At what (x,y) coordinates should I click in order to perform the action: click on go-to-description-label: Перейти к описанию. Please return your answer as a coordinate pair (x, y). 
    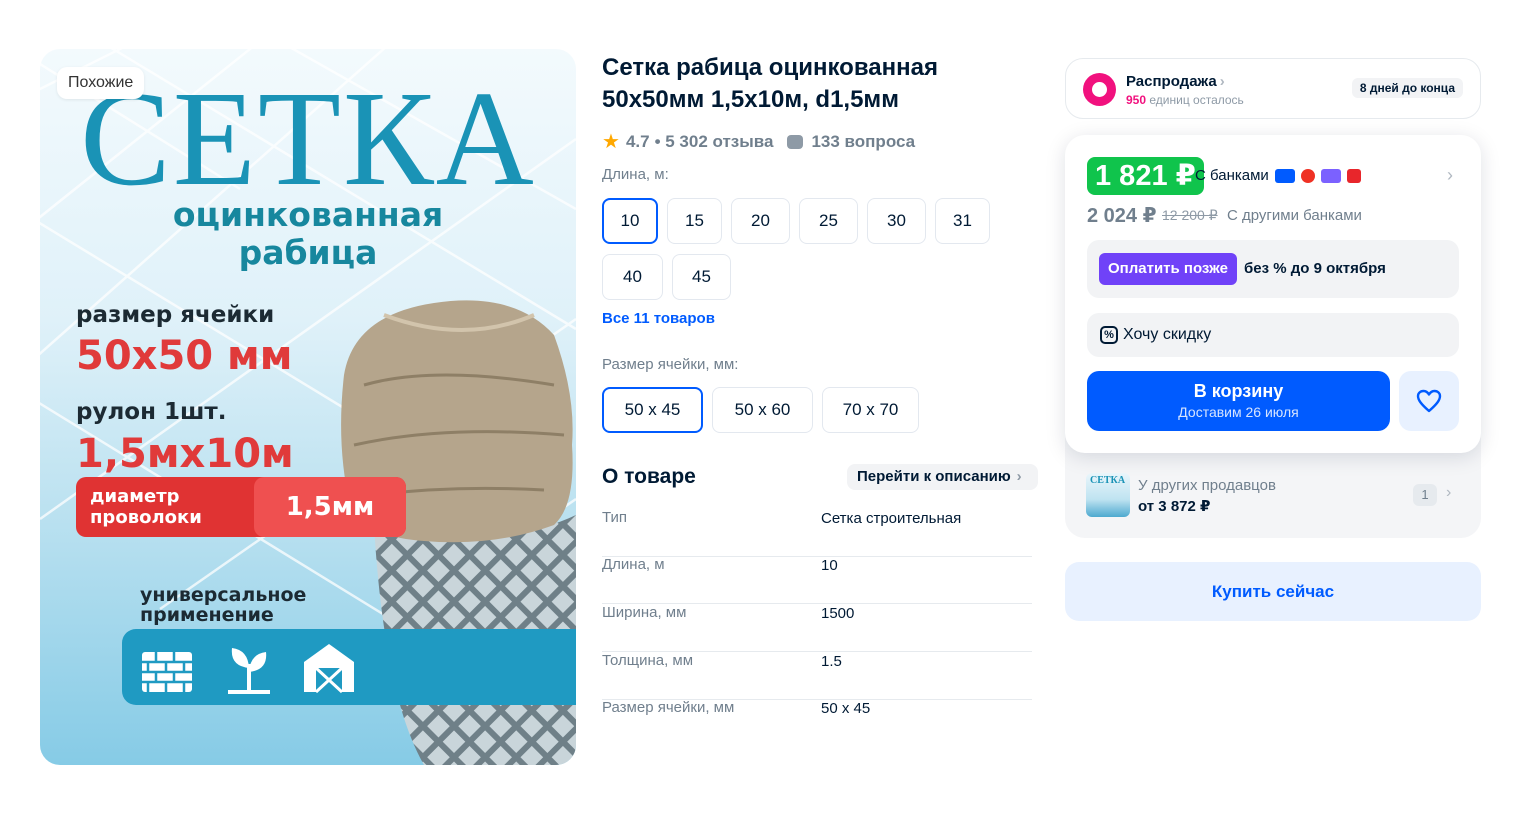
    Looking at the image, I should click on (934, 476).